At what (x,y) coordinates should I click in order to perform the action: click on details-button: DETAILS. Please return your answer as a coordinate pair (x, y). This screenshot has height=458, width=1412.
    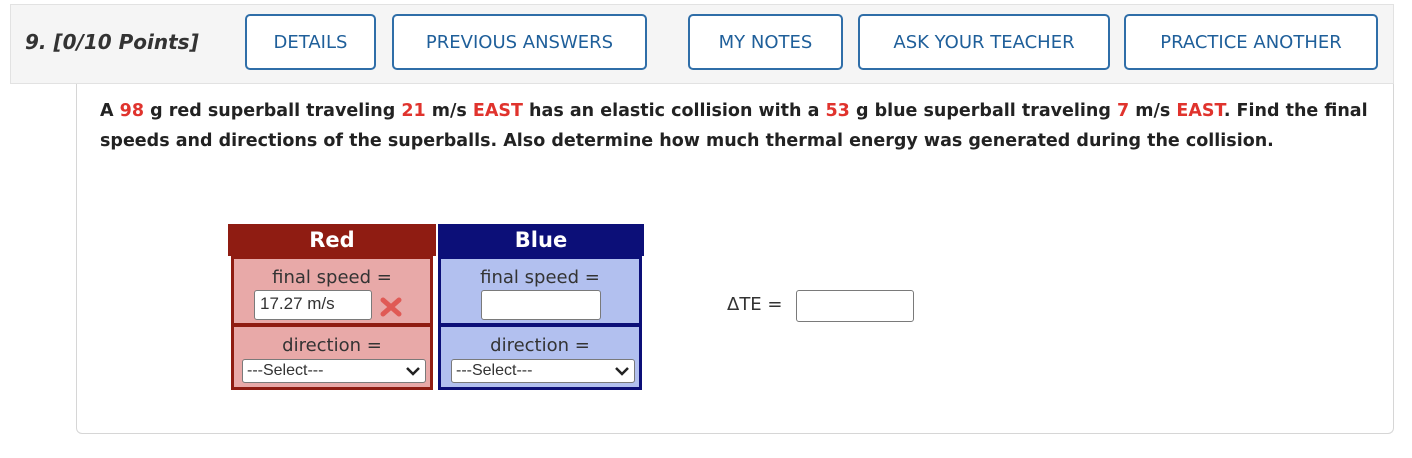
    Looking at the image, I should click on (310, 42).